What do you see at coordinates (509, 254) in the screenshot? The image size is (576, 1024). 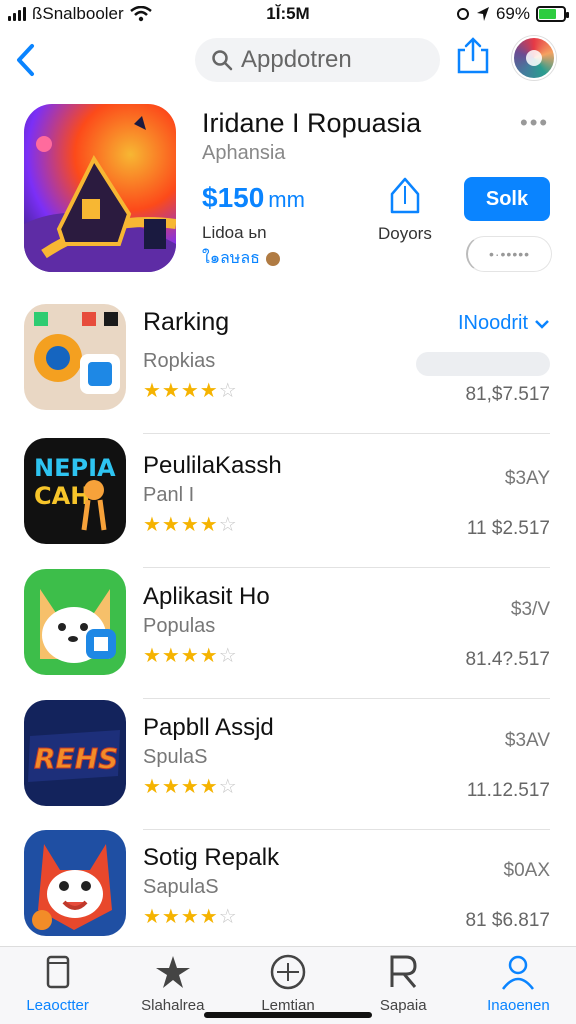 I see `page-indicator-toggle: •·•••••` at bounding box center [509, 254].